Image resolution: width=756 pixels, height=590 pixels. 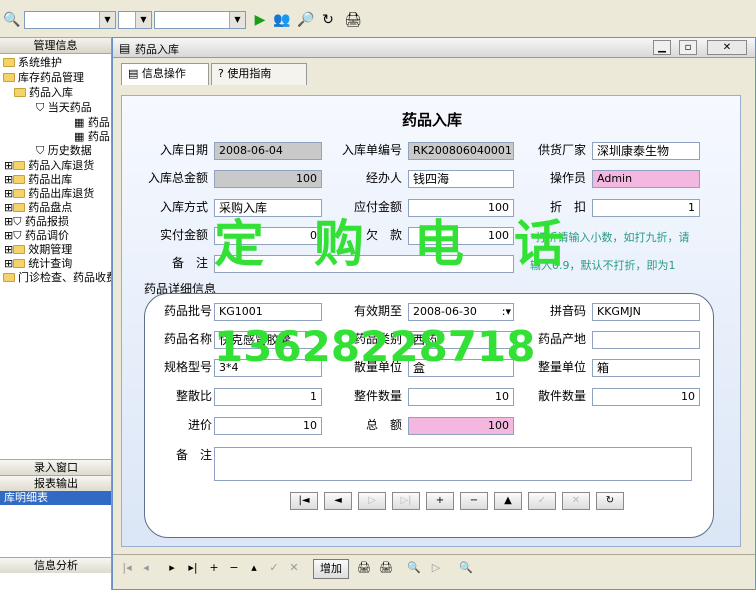 What do you see at coordinates (268, 426) in the screenshot?
I see `price-field: 10` at bounding box center [268, 426].